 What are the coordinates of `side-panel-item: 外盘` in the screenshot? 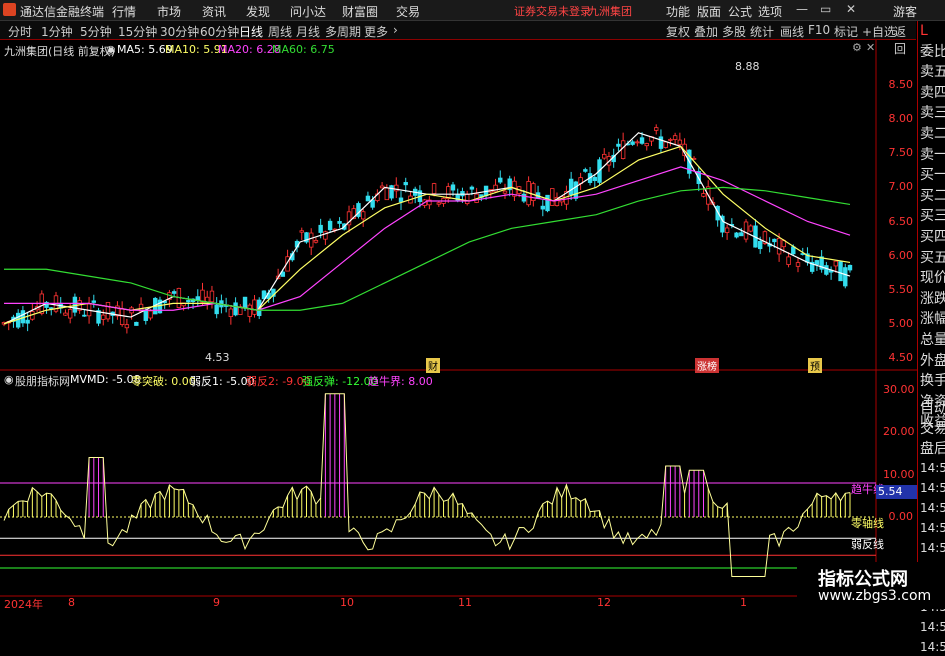 It's located at (932, 361).